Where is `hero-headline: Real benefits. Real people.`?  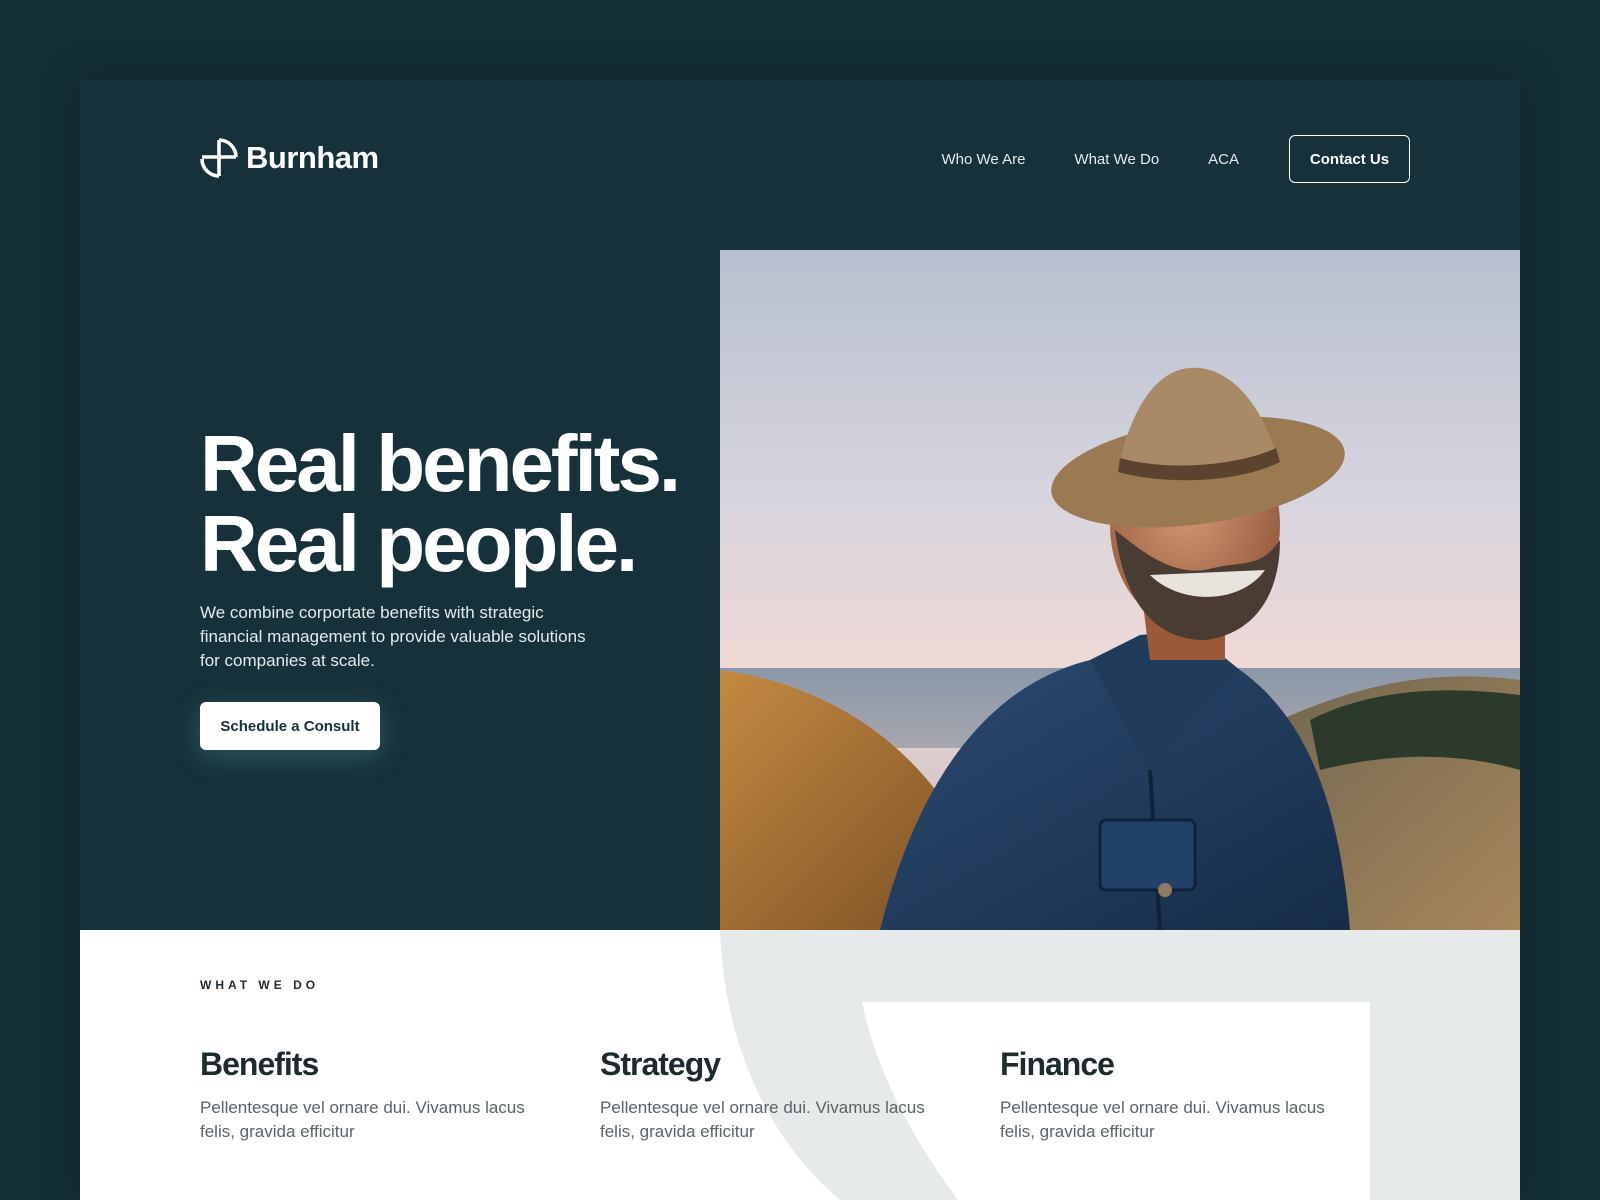
hero-headline: Real benefits. Real people. is located at coordinates (480, 504).